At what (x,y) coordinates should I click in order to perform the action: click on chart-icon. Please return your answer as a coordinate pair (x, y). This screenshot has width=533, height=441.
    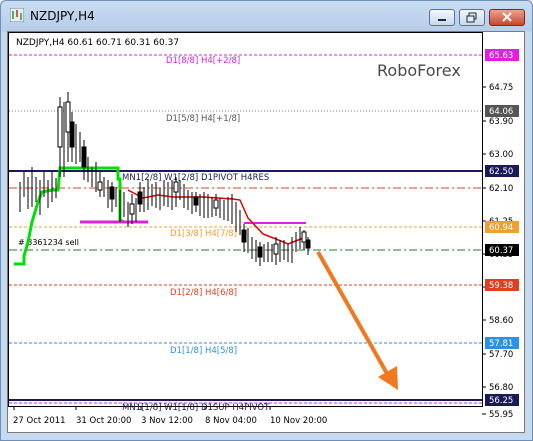
    Looking at the image, I should click on (17, 15).